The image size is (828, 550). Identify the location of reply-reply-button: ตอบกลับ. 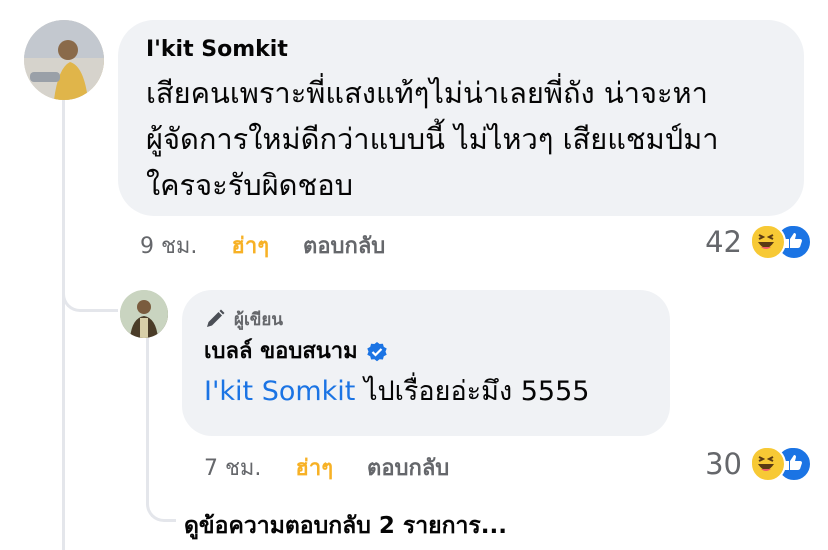
(408, 467).